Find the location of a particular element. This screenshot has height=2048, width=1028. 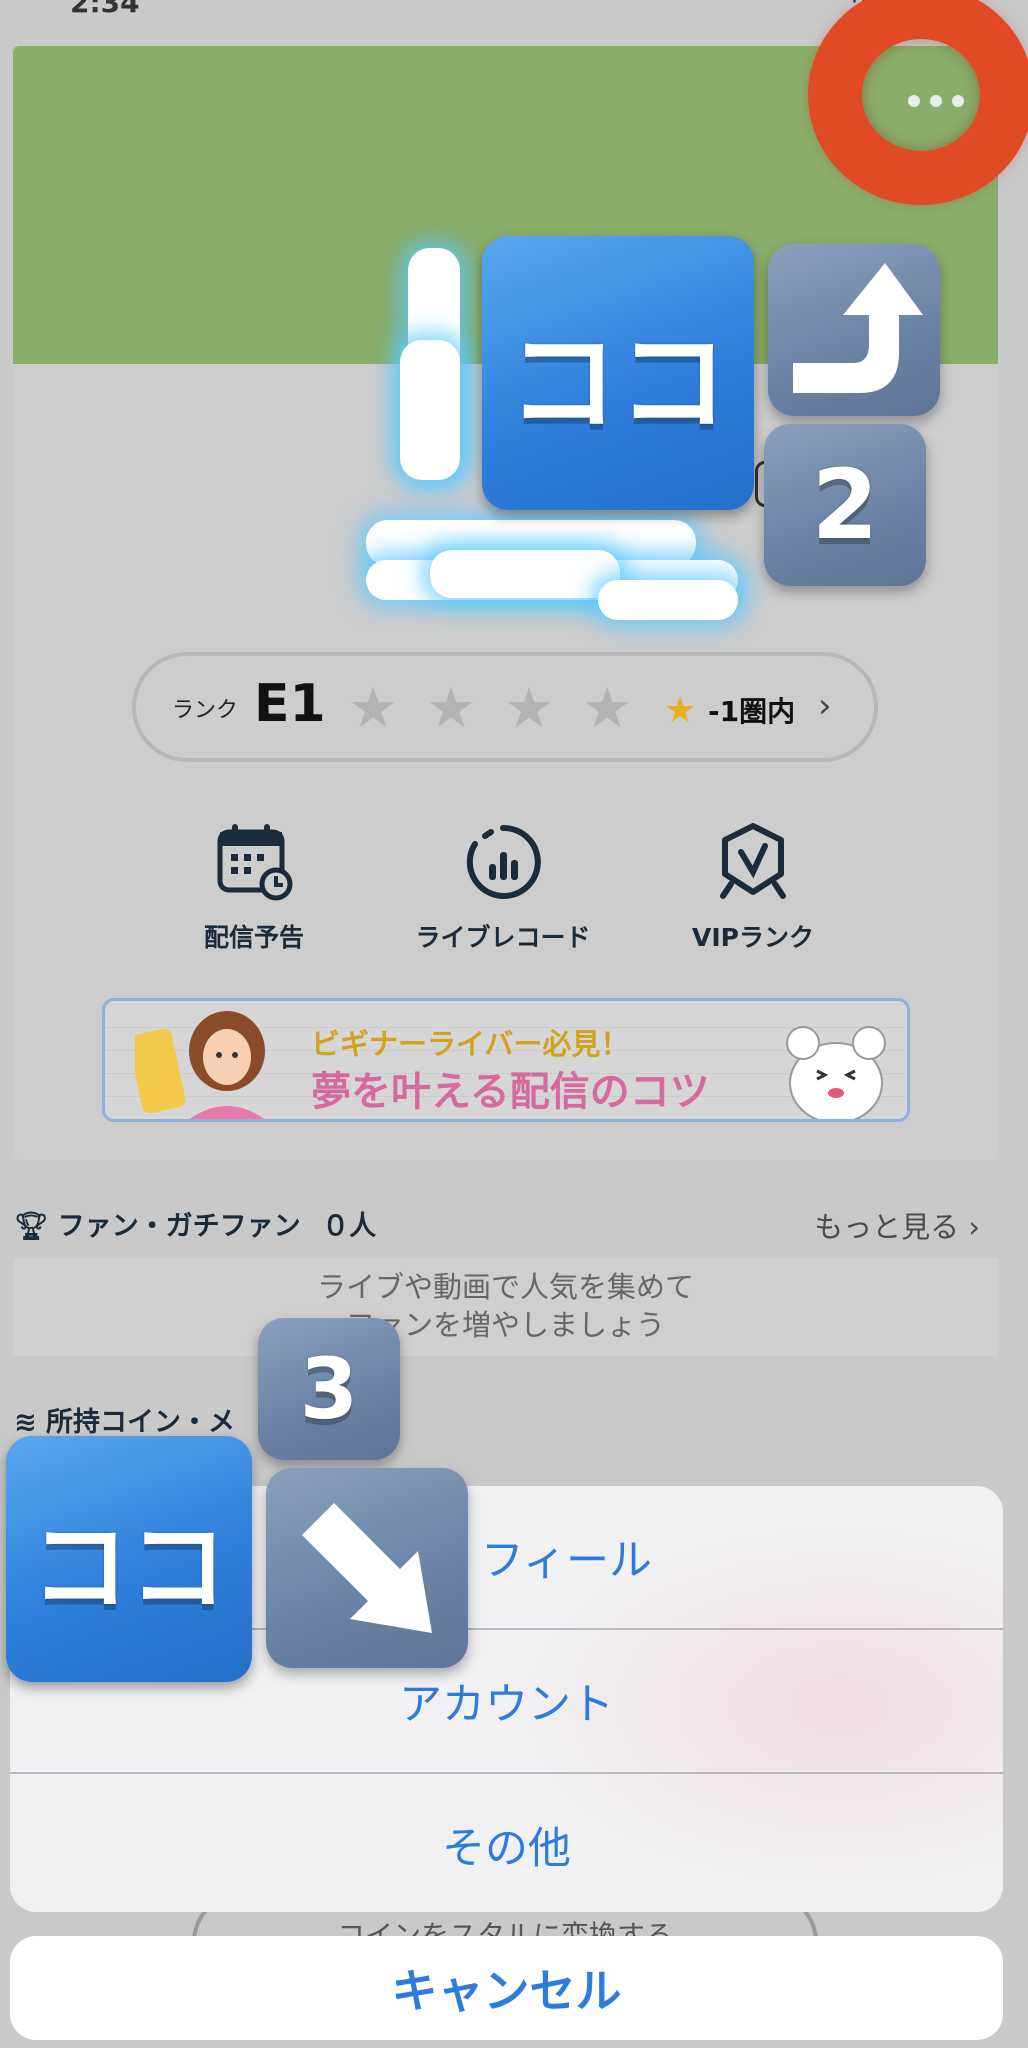

see-more-link: もっと見る › is located at coordinates (897, 1225).